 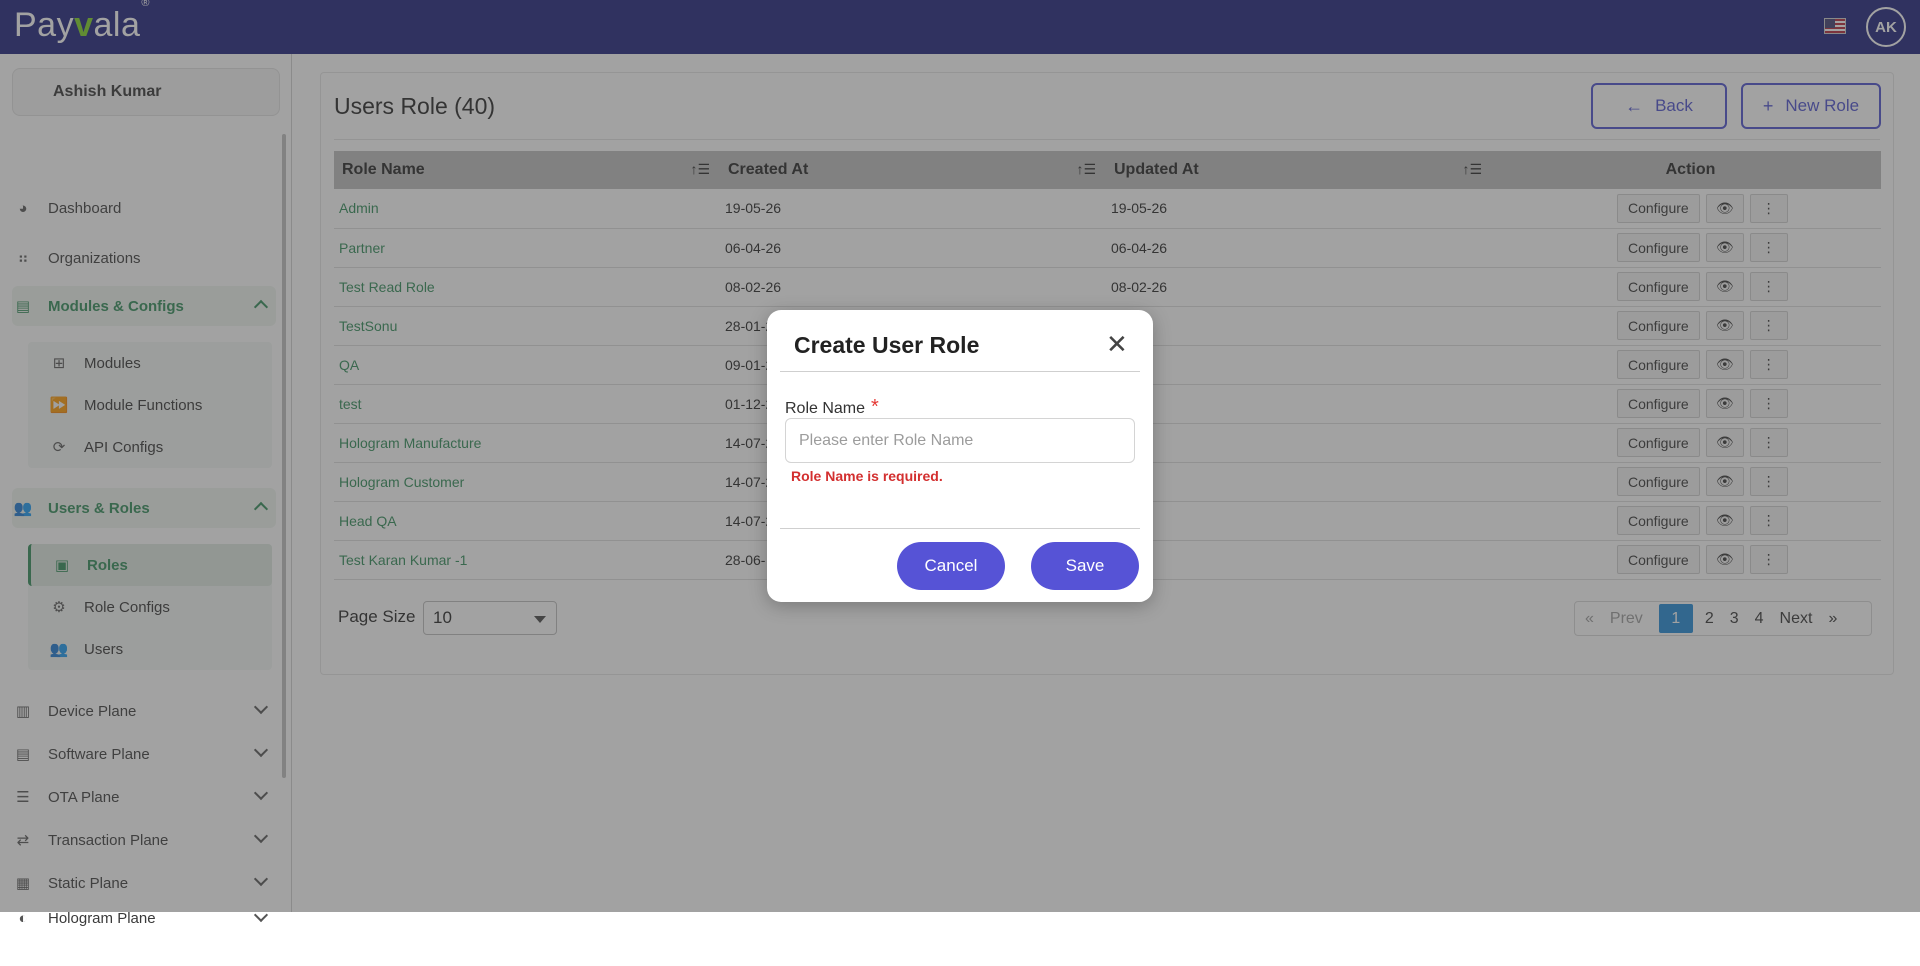 What do you see at coordinates (867, 476) in the screenshot?
I see `role-name-error: Role Name is required.` at bounding box center [867, 476].